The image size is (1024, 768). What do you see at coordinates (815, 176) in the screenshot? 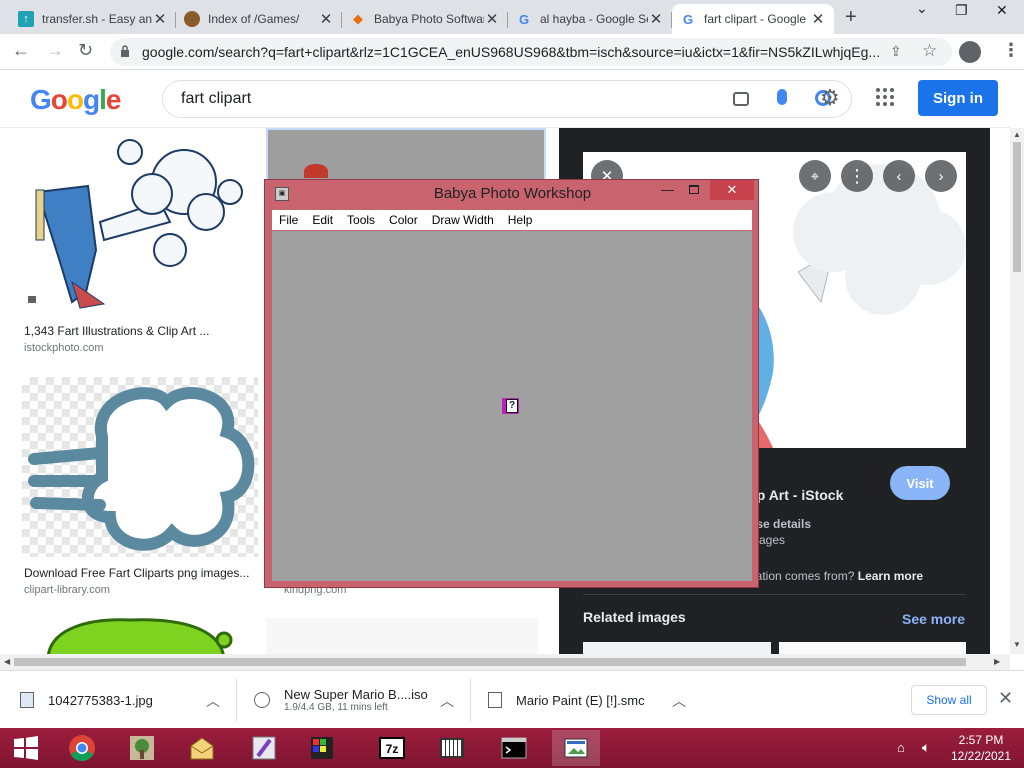
I see `lens-search-icon: ⌖` at bounding box center [815, 176].